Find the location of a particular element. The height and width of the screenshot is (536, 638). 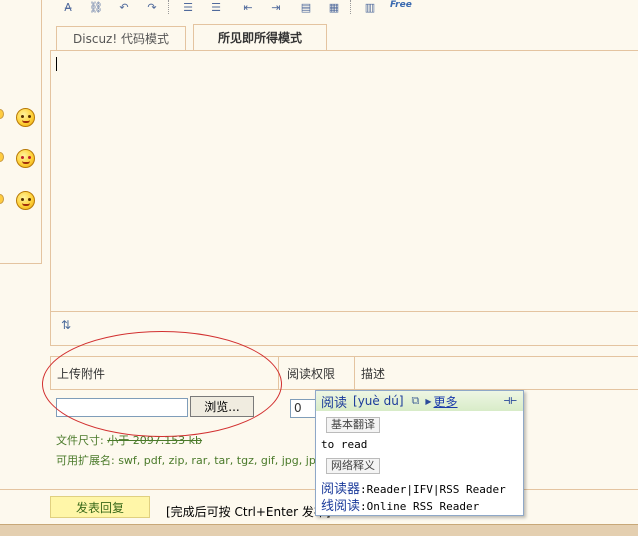

tab-code-mode: Discuz! 代码模式 is located at coordinates (121, 38).